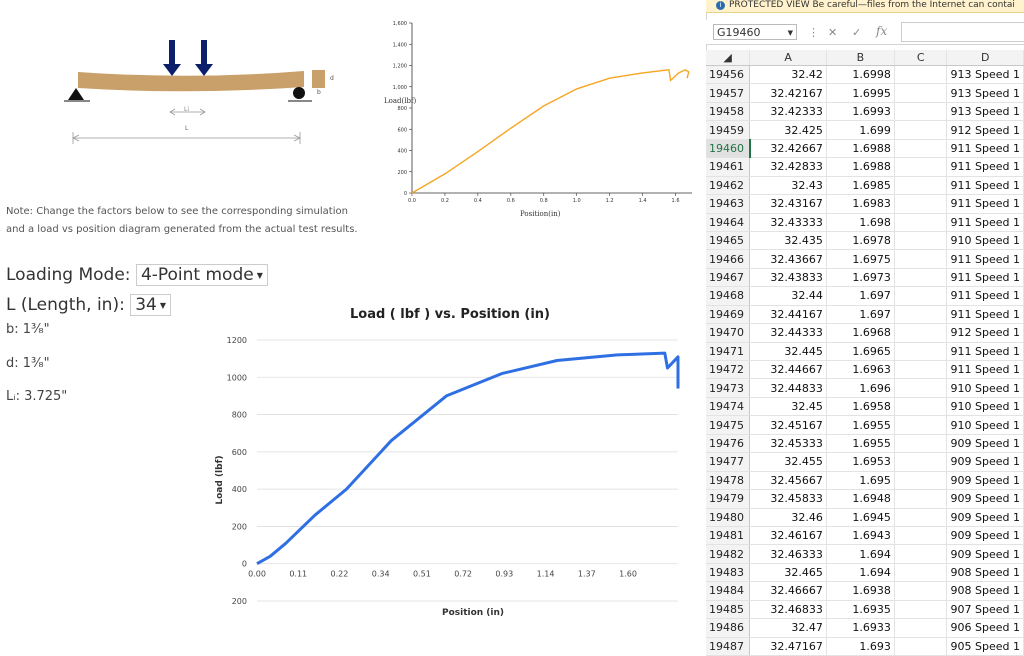  Describe the element at coordinates (728, 425) in the screenshot. I see `row-header: 19475` at that location.